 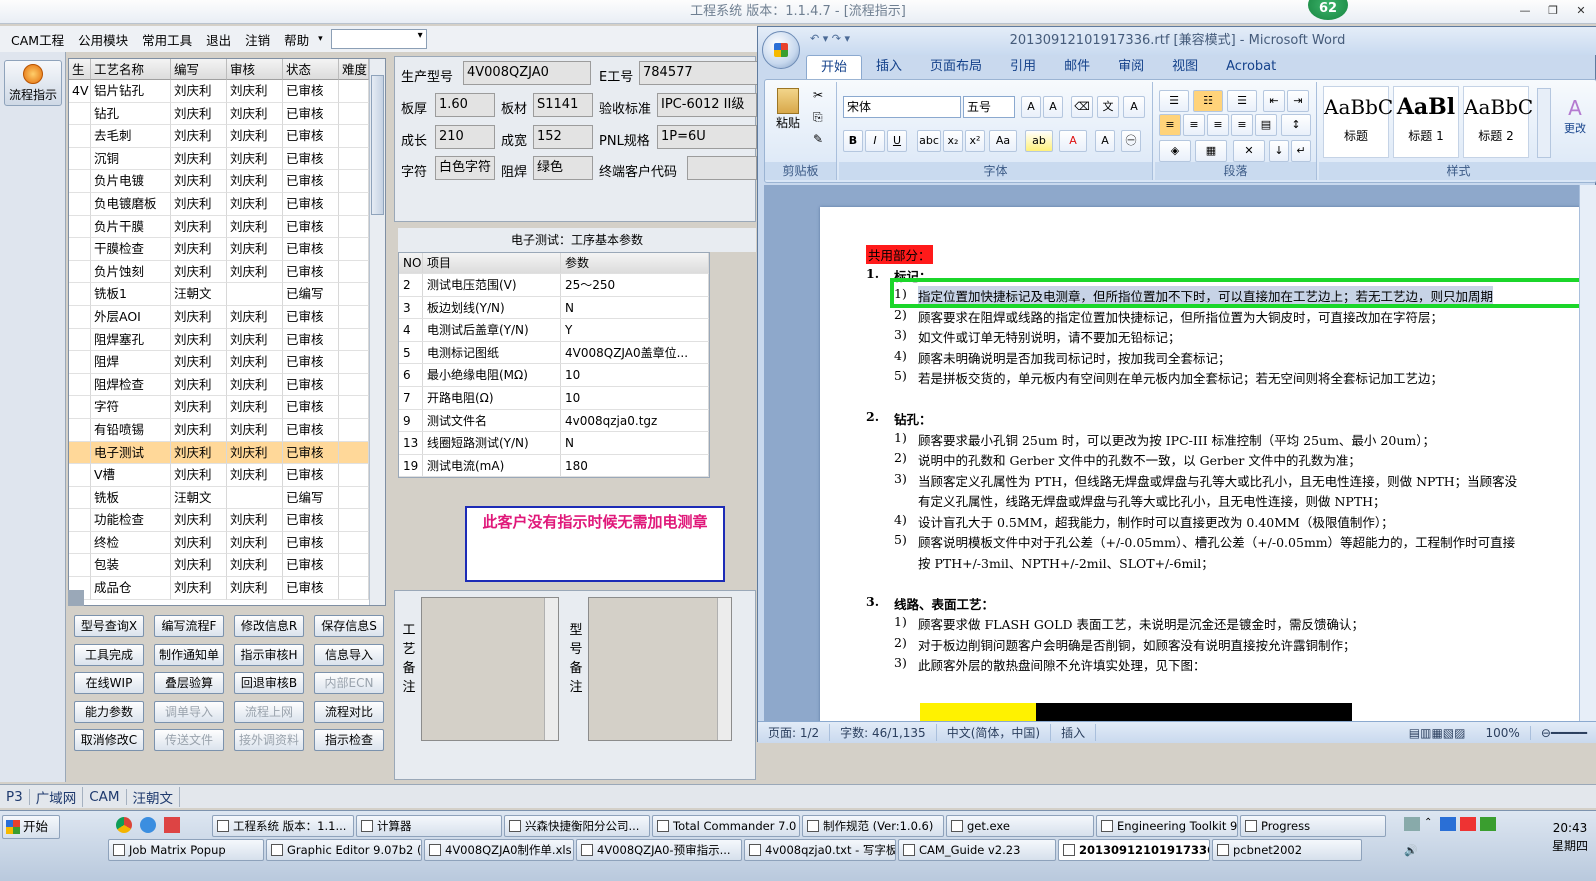 What do you see at coordinates (411, 263) in the screenshot?
I see `param-header: NO` at bounding box center [411, 263].